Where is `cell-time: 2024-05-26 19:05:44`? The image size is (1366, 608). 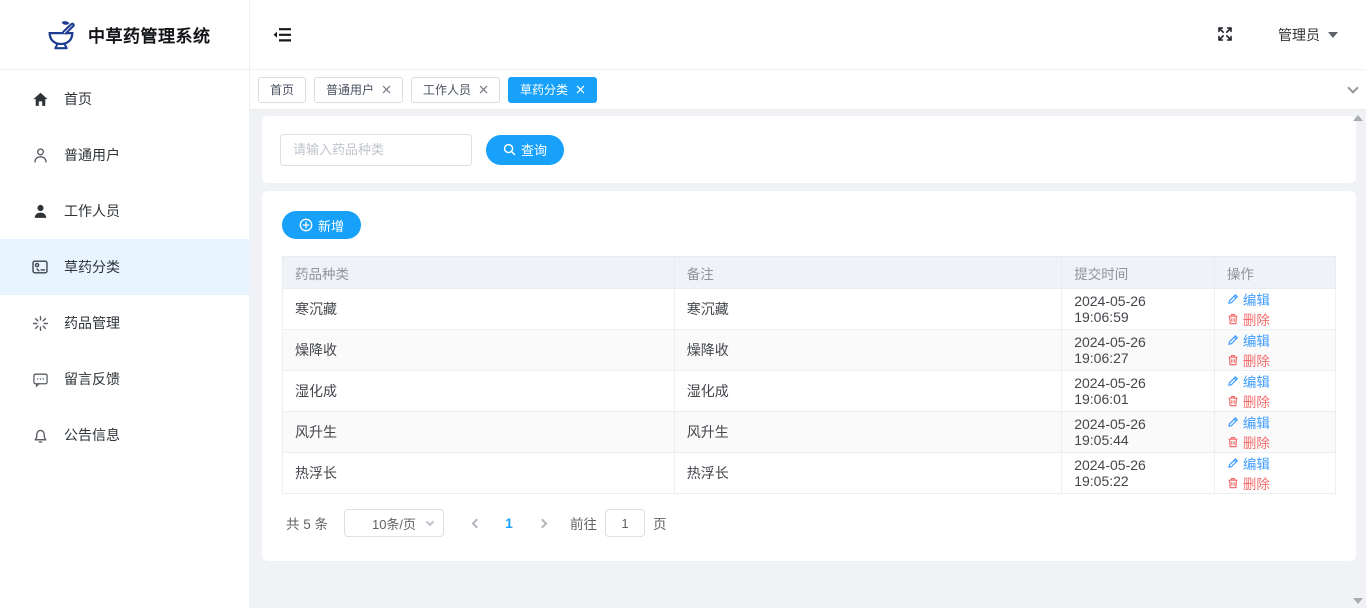 cell-time: 2024-05-26 19:05:44 is located at coordinates (1138, 432).